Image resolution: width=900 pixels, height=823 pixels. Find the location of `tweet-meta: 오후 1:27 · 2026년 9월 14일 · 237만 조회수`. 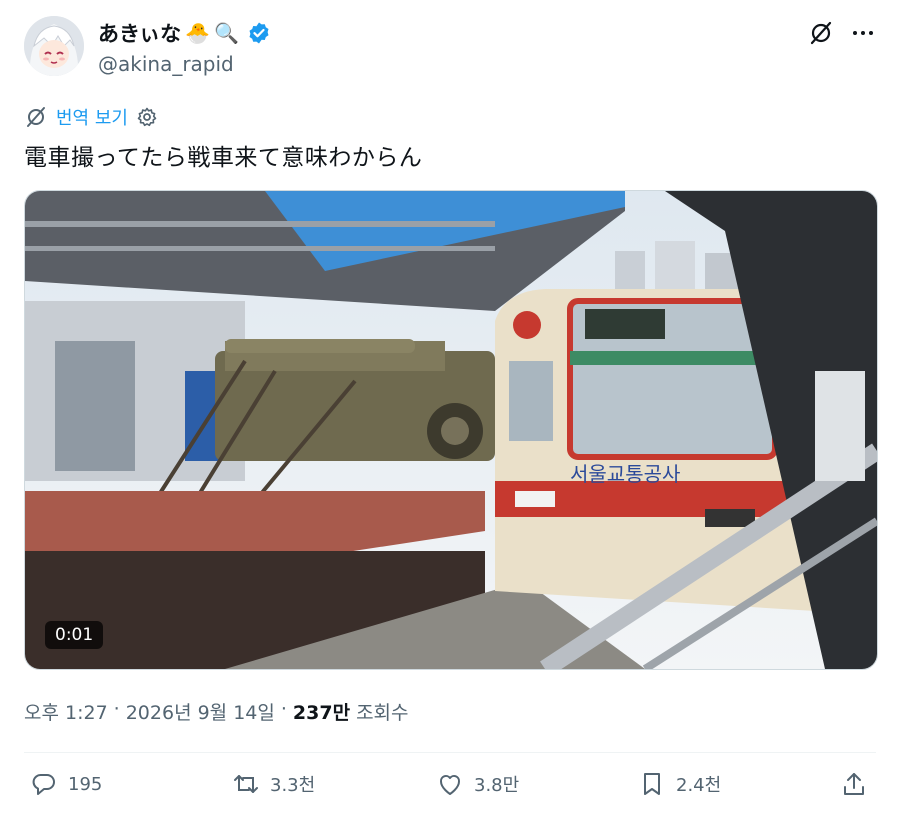

tweet-meta: 오후 1:27 · 2026년 9월 14일 · 237만 조회수 is located at coordinates (216, 711).